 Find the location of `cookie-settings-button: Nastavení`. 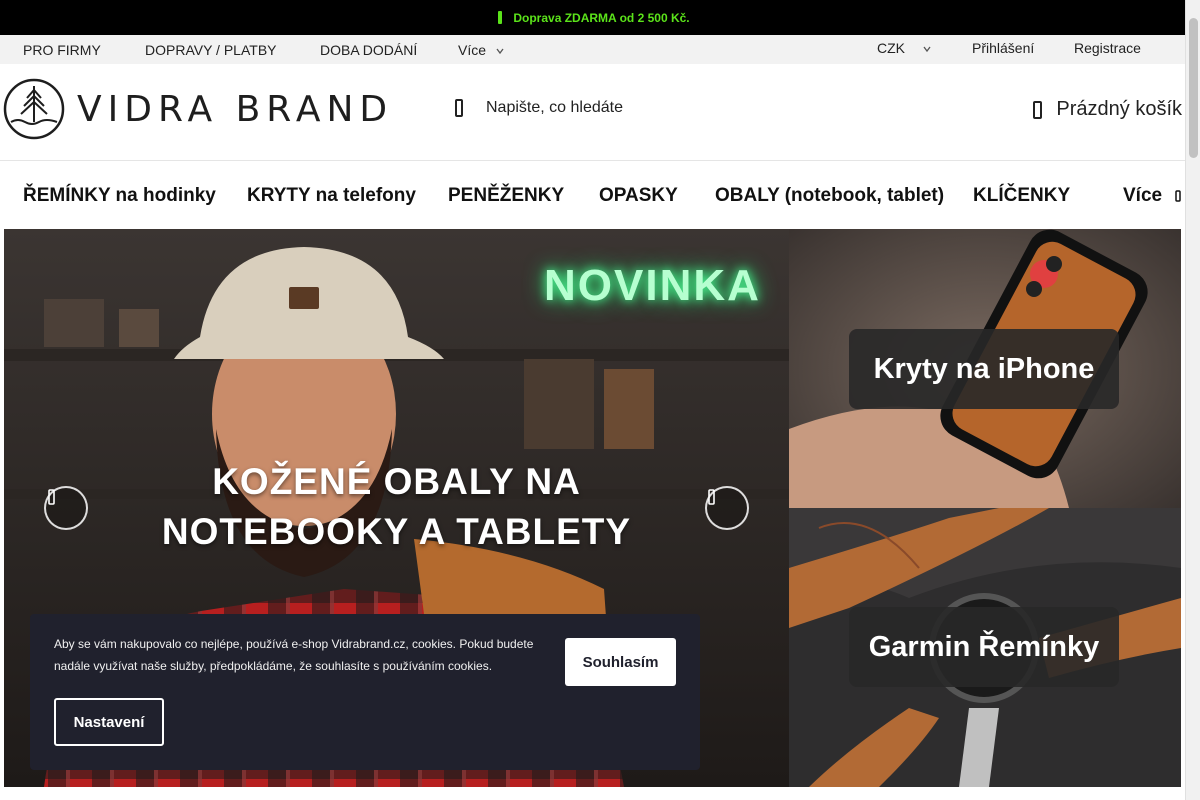

cookie-settings-button: Nastavení is located at coordinates (109, 722).